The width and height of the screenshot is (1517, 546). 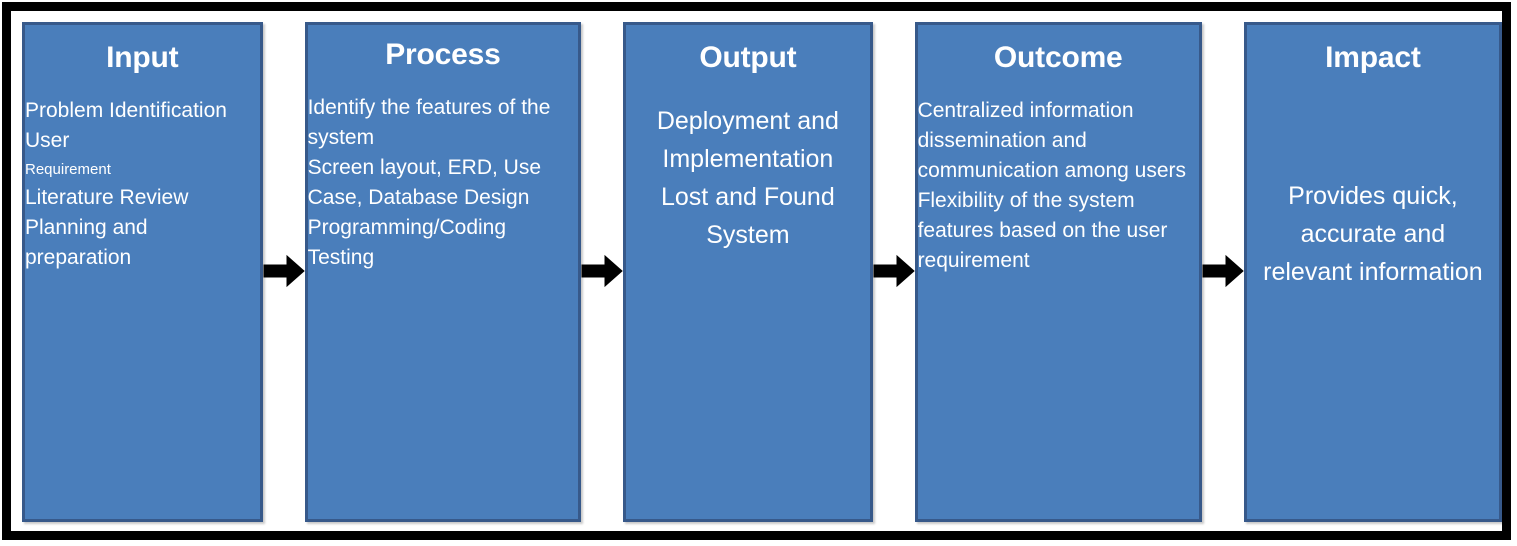 I want to click on list-item-text: Literature Review, so click(x=107, y=197).